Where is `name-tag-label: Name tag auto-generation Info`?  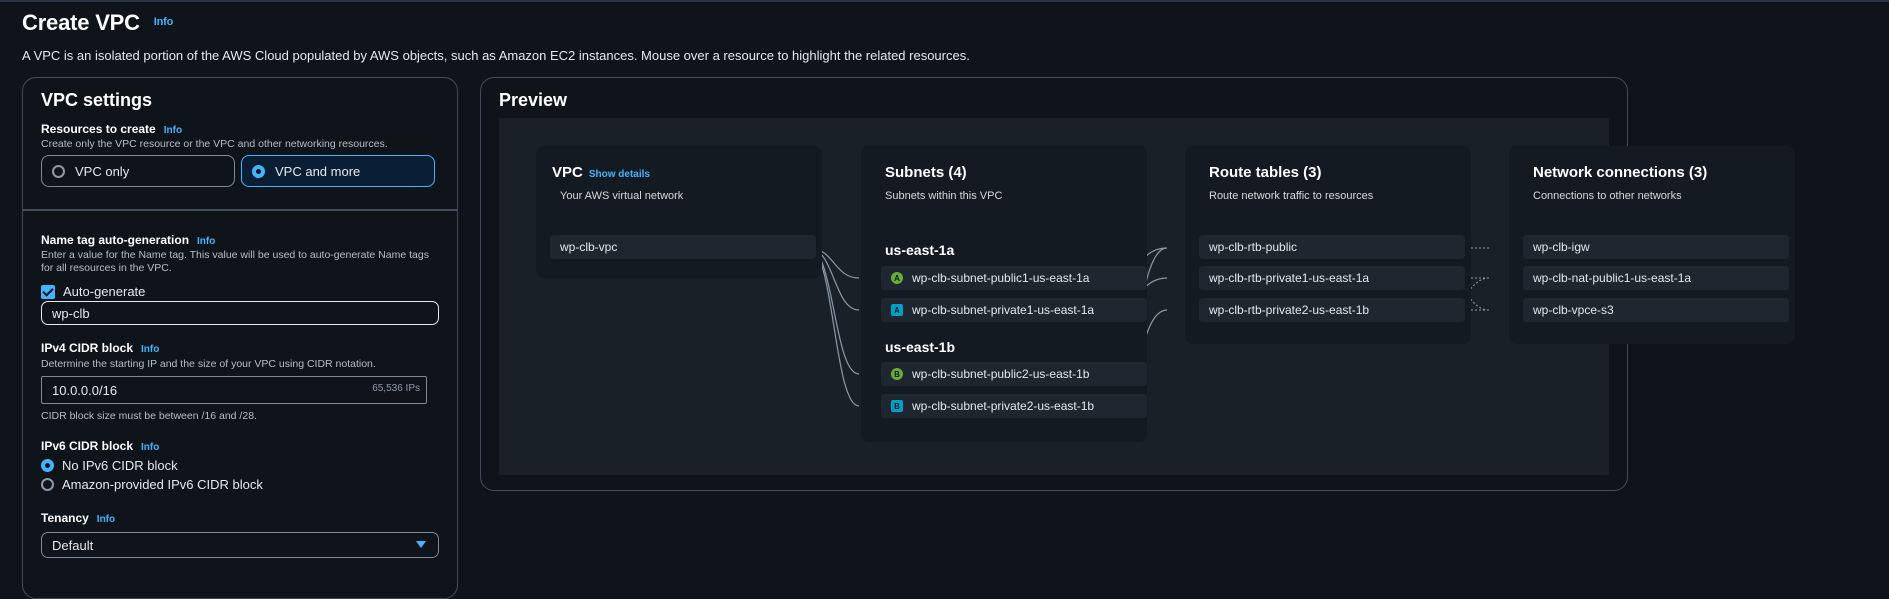
name-tag-label: Name tag auto-generation Info is located at coordinates (128, 240).